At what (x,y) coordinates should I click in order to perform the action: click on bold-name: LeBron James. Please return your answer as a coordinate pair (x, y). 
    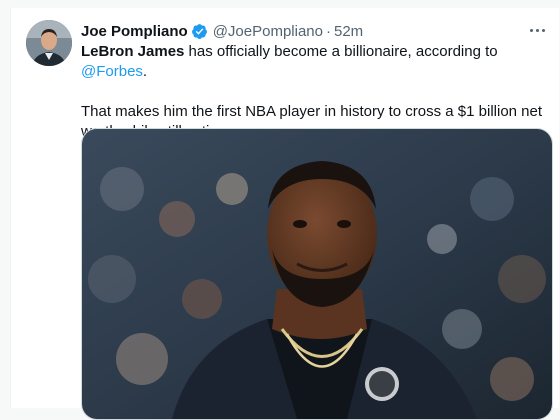
    Looking at the image, I should click on (133, 51).